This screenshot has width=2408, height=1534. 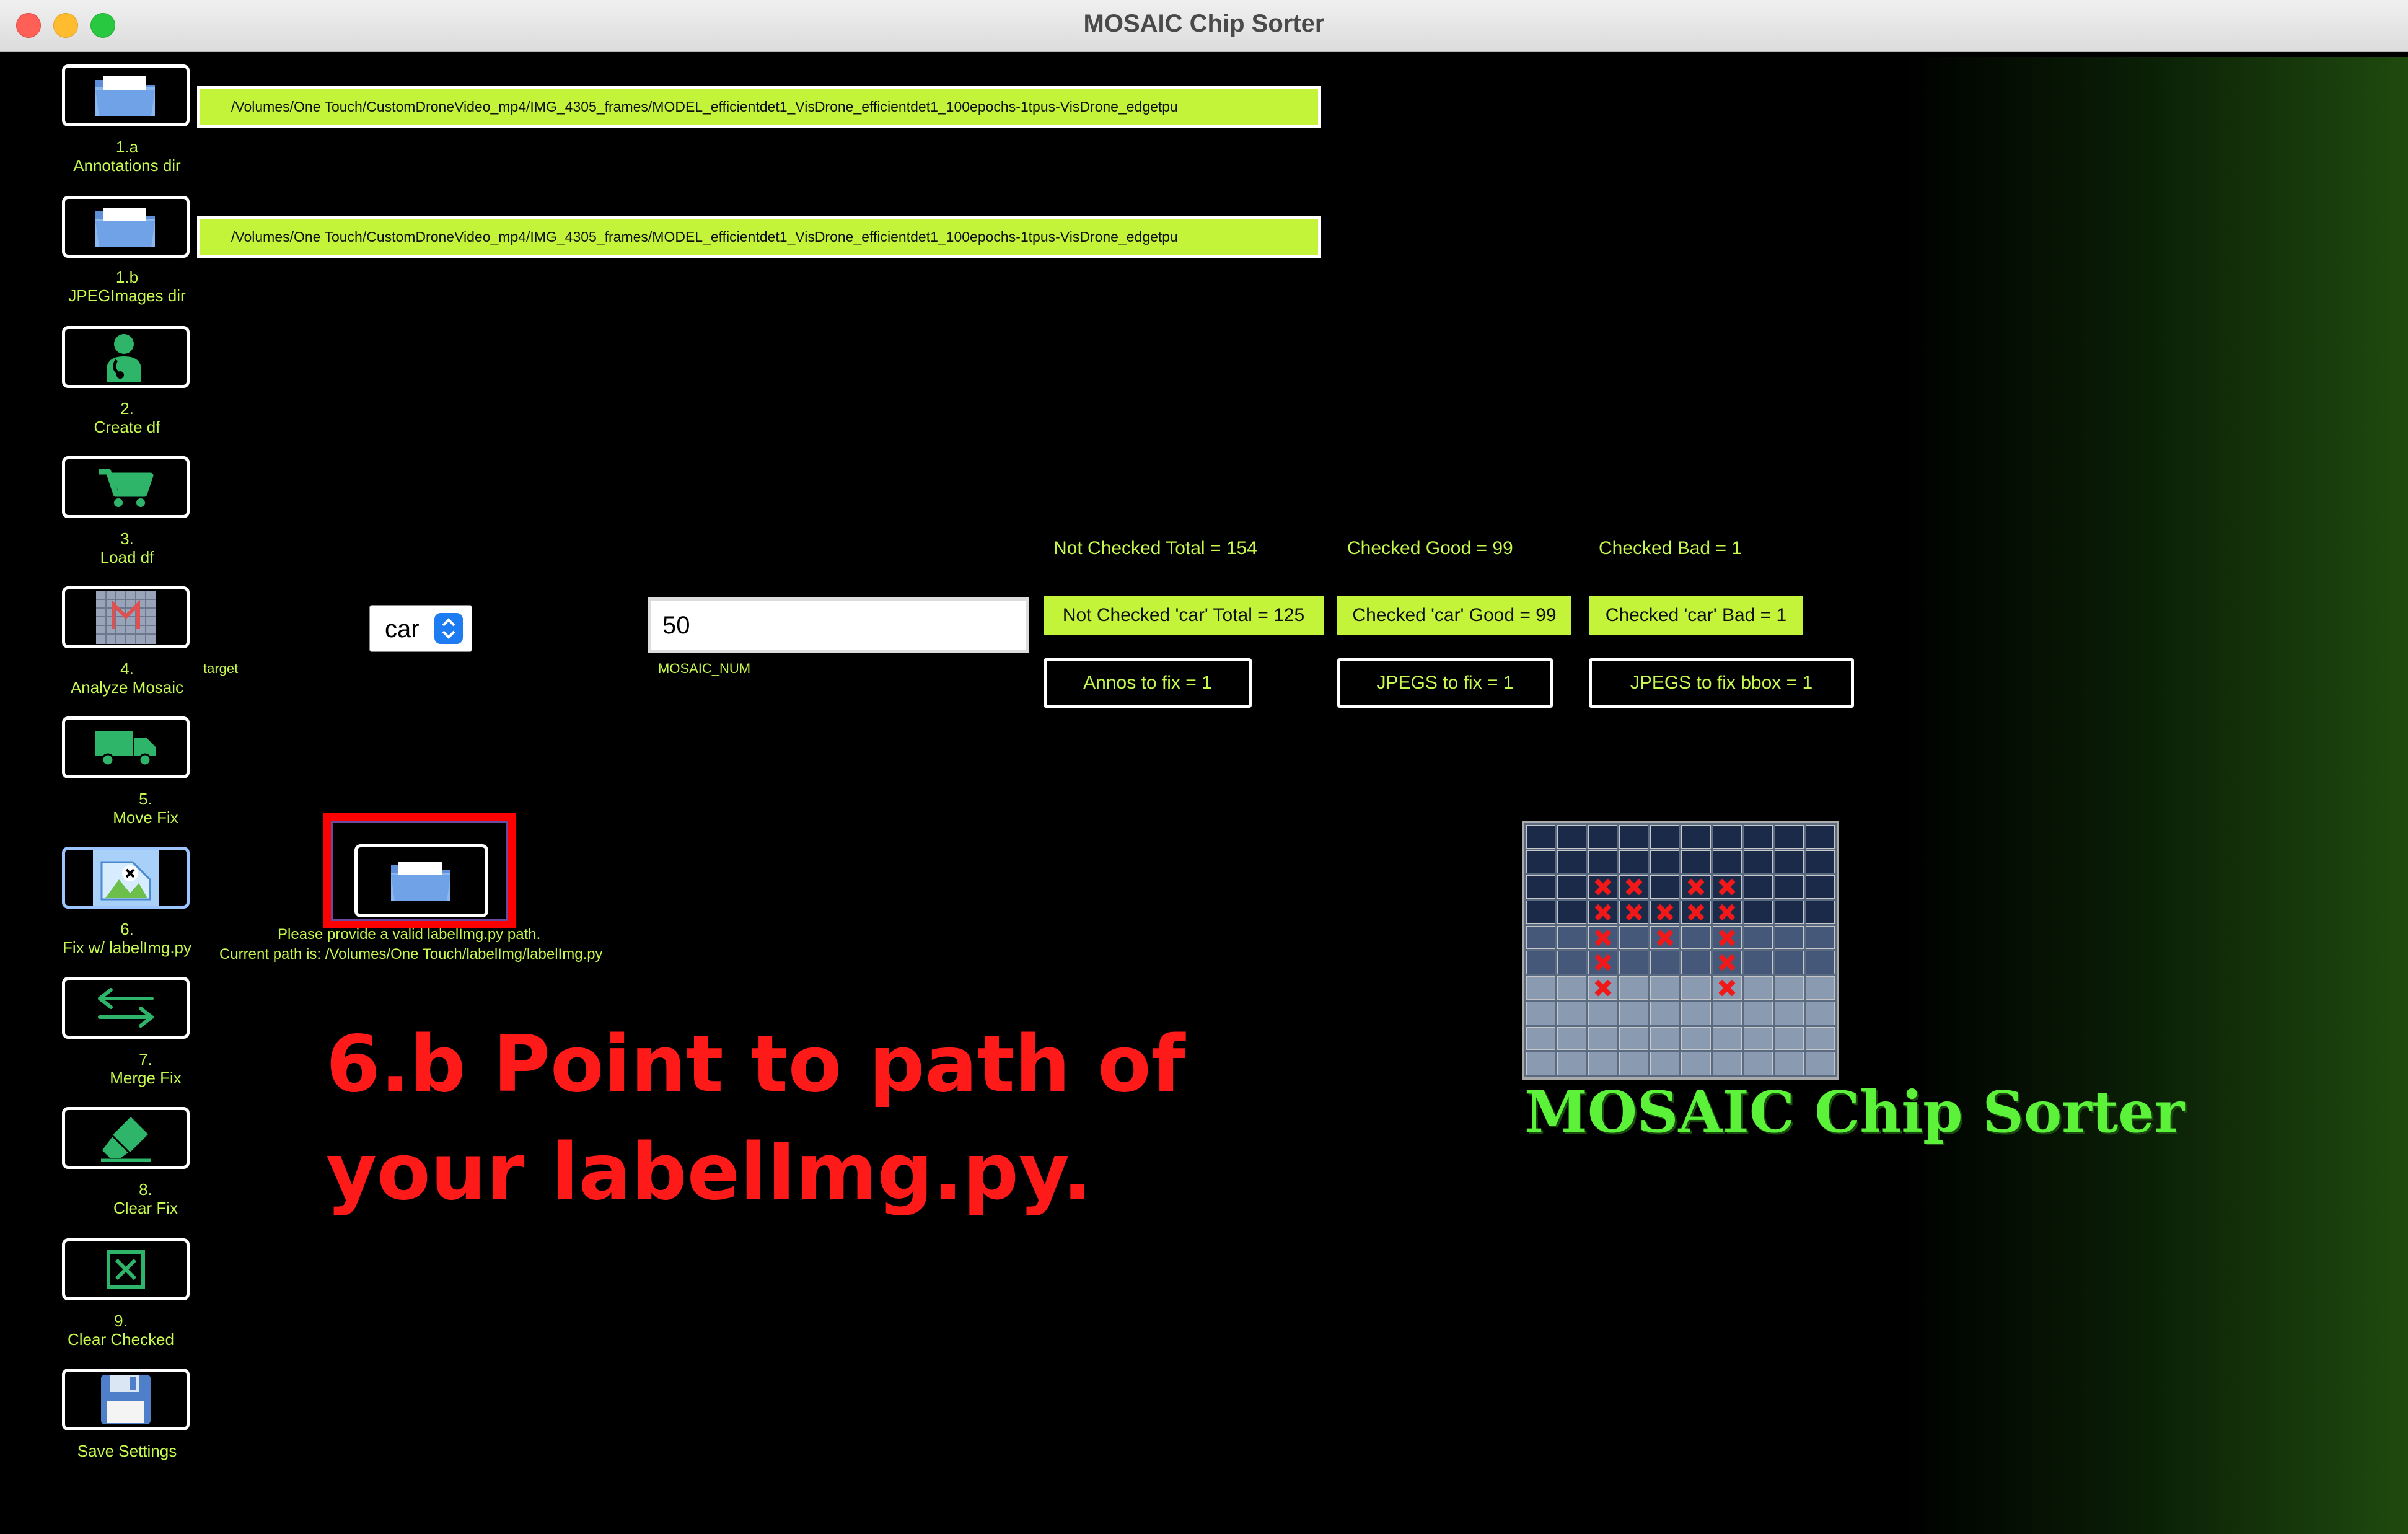 I want to click on merge-fix-button, so click(x=126, y=1008).